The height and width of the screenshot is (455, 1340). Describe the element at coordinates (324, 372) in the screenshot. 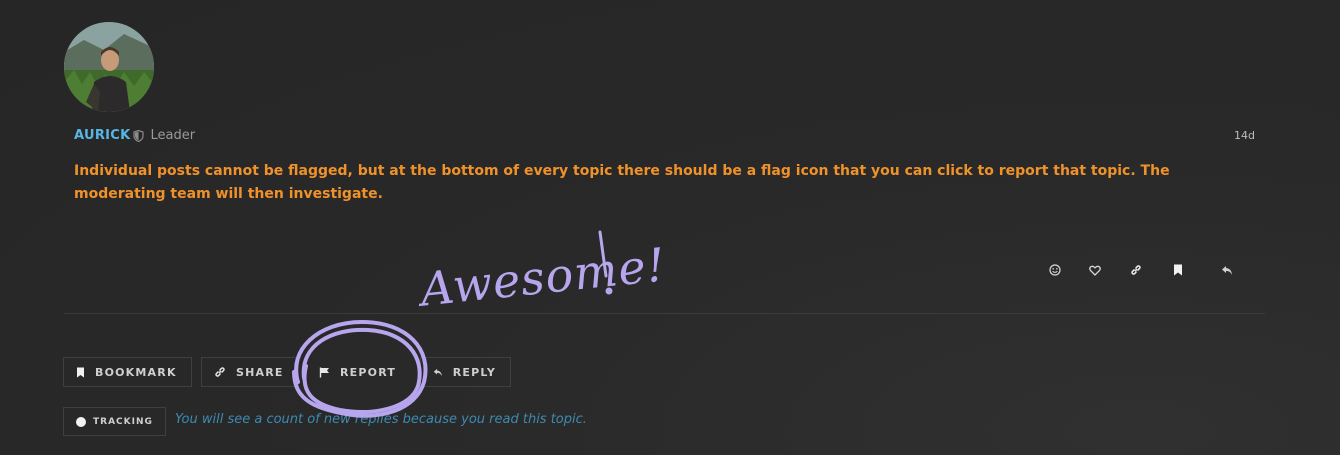

I see `flag-icon` at that location.